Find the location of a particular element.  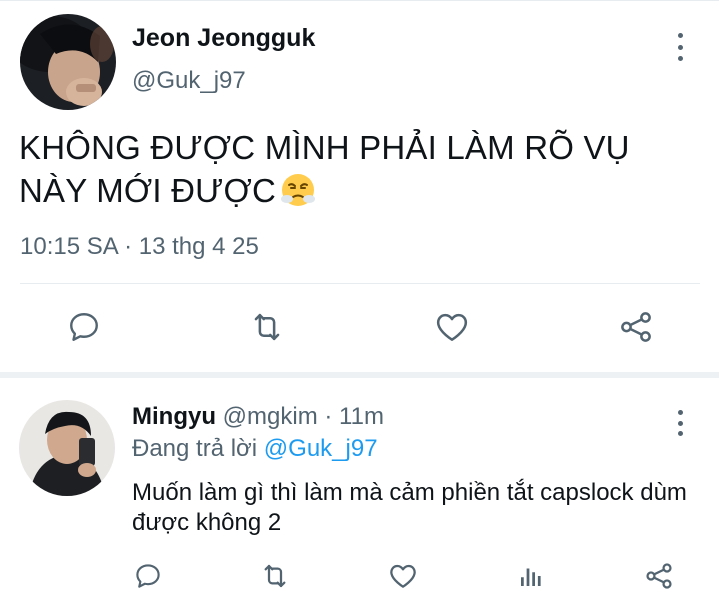

replying-to-line: Đang trả lời @Guk_j97 is located at coordinates (255, 449).